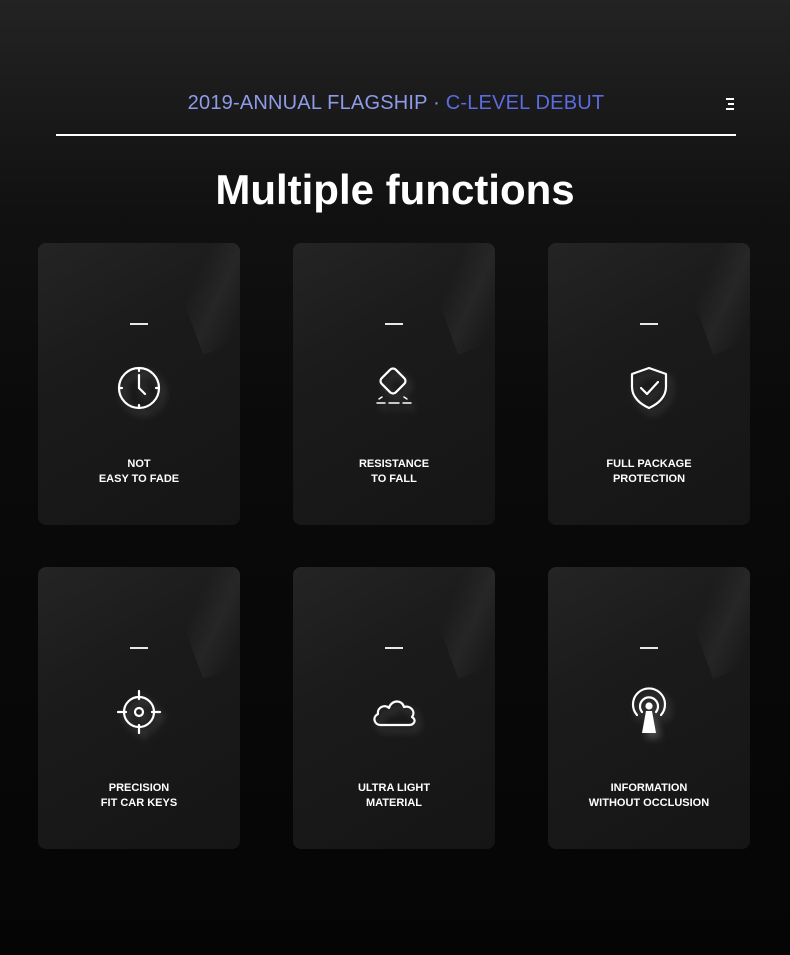 This screenshot has width=790, height=955. Describe the element at coordinates (139, 464) in the screenshot. I see `feature-label-line1: NOT` at that location.